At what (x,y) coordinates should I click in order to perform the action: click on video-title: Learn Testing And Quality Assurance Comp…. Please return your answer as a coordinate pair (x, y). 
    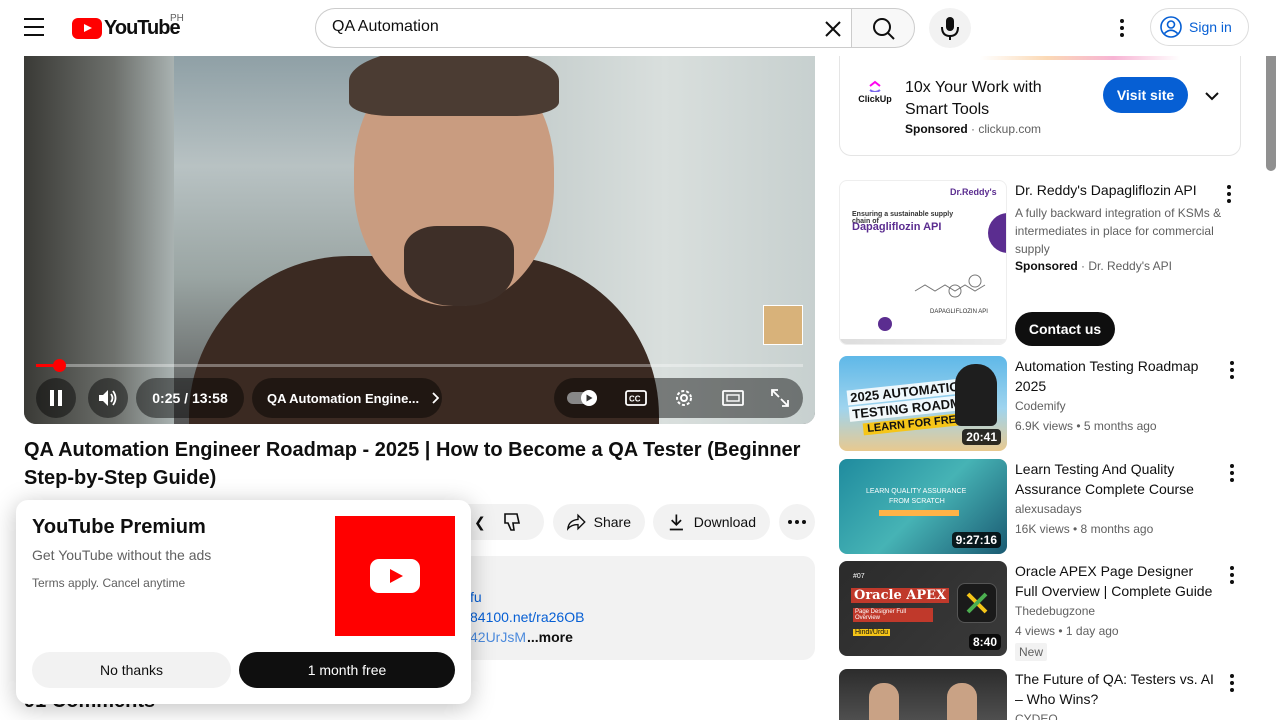
    Looking at the image, I should click on (1115, 479).